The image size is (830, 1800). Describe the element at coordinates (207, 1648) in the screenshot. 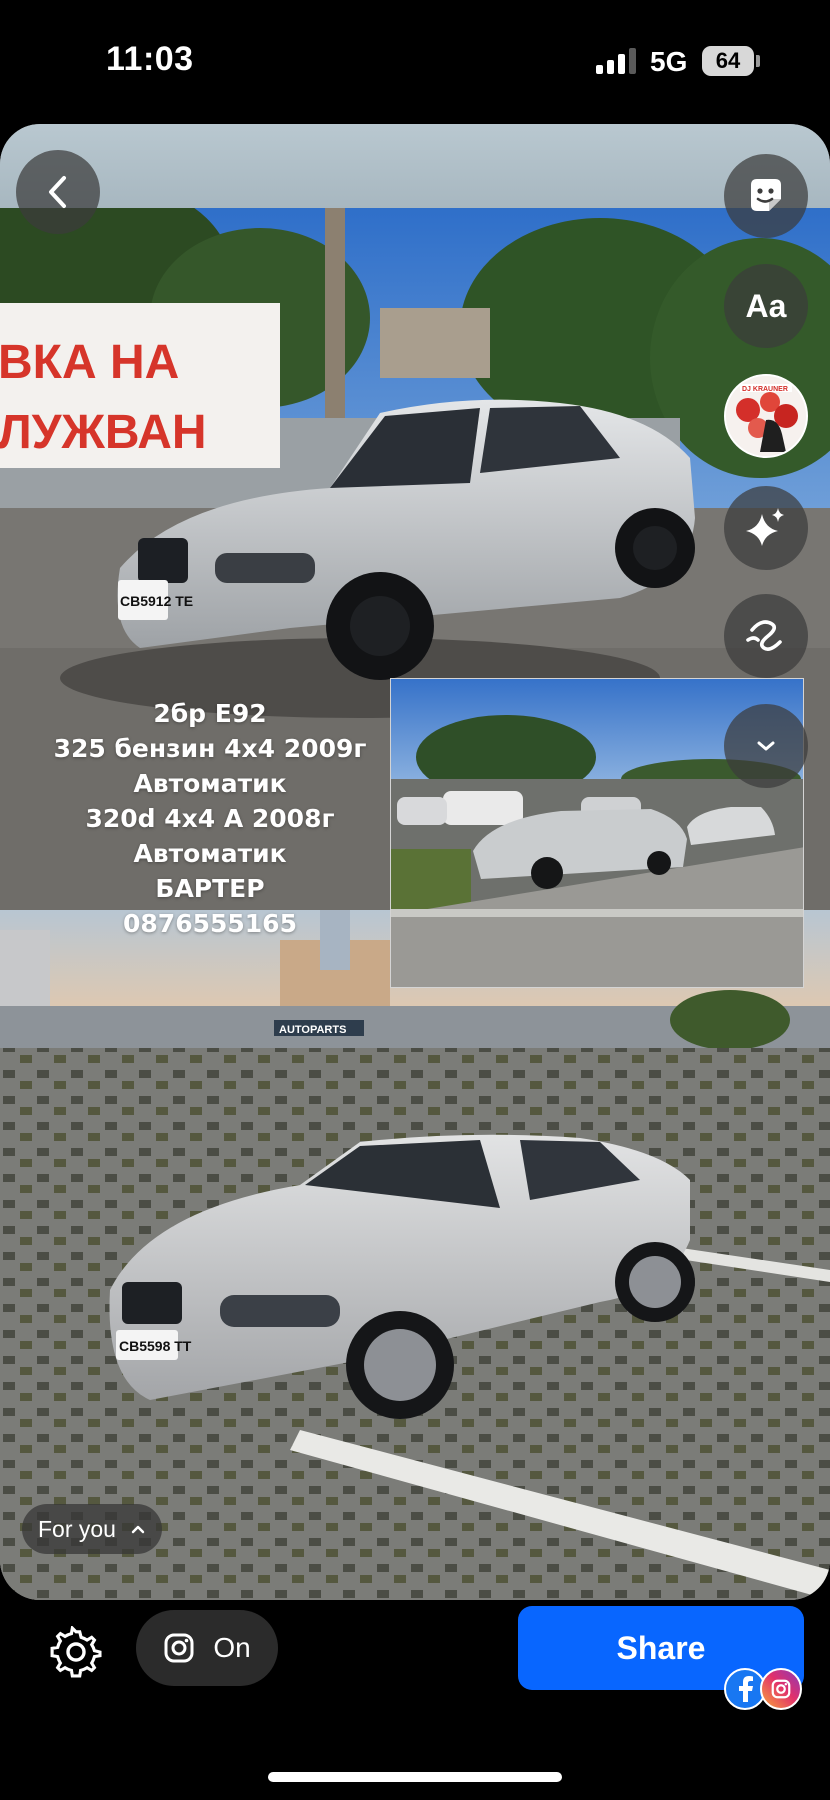

I see `instagram-share-toggle: On` at that location.